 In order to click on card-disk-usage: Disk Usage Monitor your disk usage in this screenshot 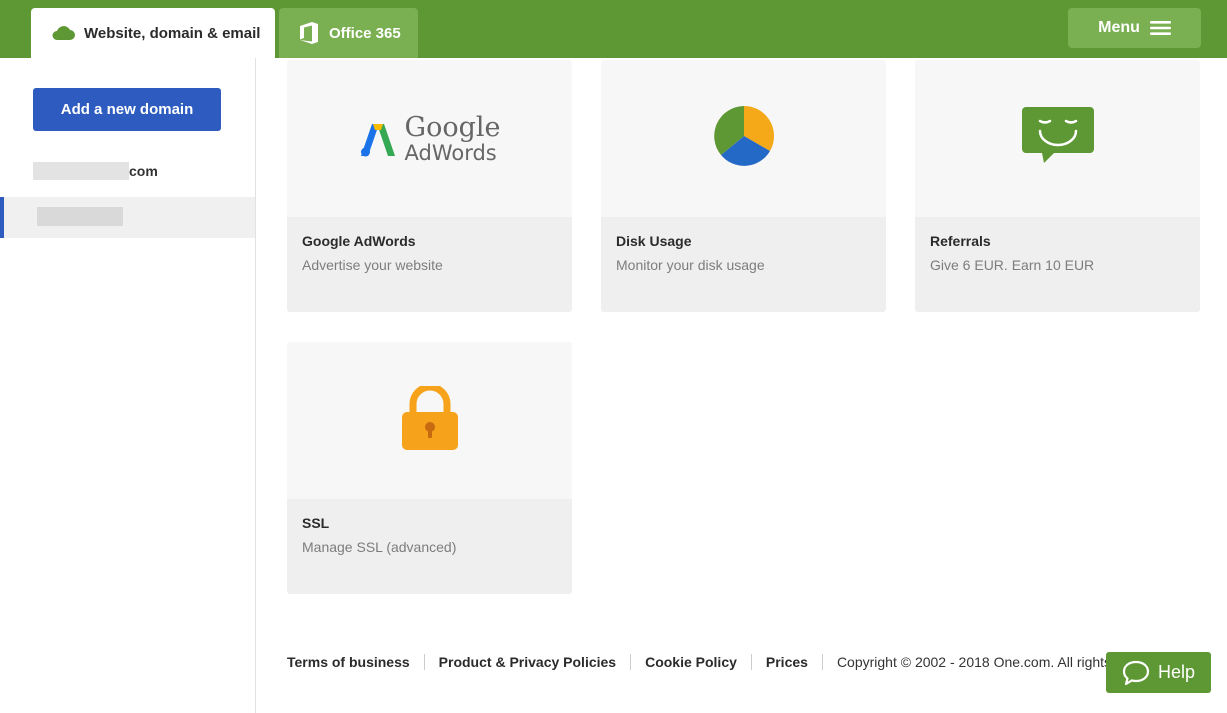, I will do `click(743, 186)`.